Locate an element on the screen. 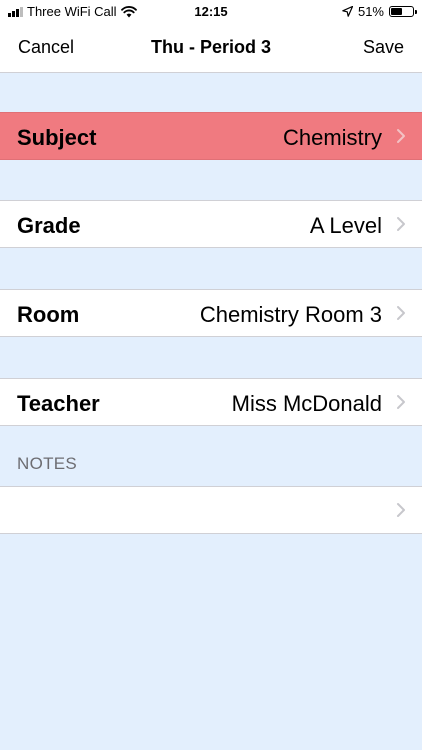 Image resolution: width=422 pixels, height=750 pixels. row-teacher: Teacher Miss McDonald is located at coordinates (211, 402).